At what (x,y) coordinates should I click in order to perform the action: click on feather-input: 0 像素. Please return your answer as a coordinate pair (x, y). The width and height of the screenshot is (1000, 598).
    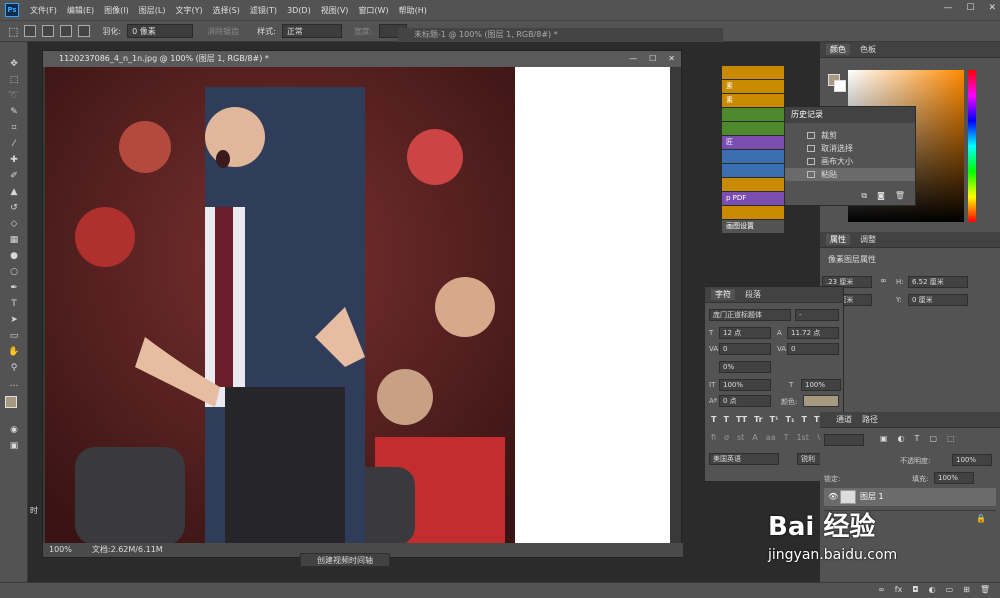
    Looking at the image, I should click on (160, 31).